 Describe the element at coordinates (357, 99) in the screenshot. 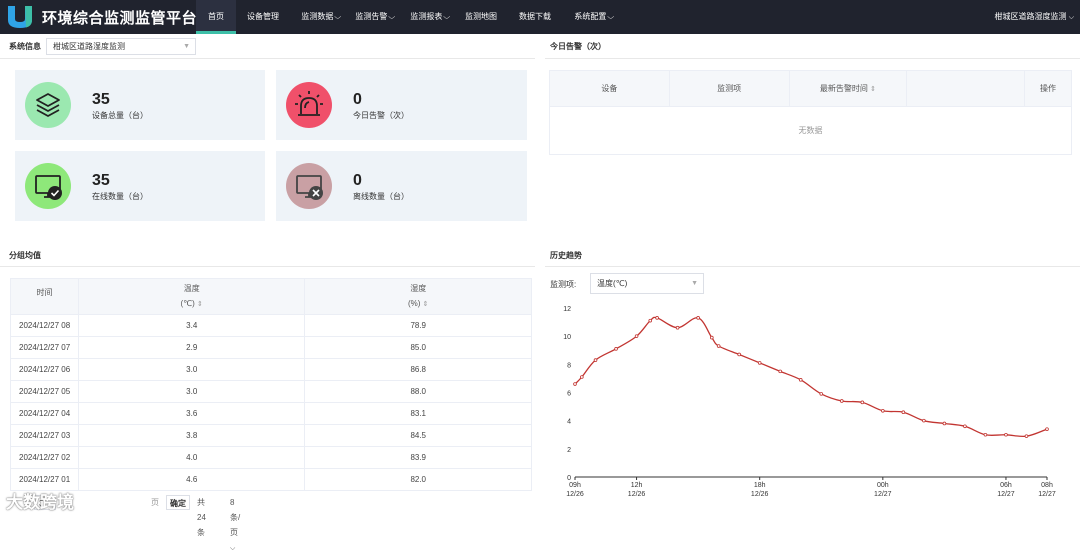

I see `stat-value: 0` at that location.